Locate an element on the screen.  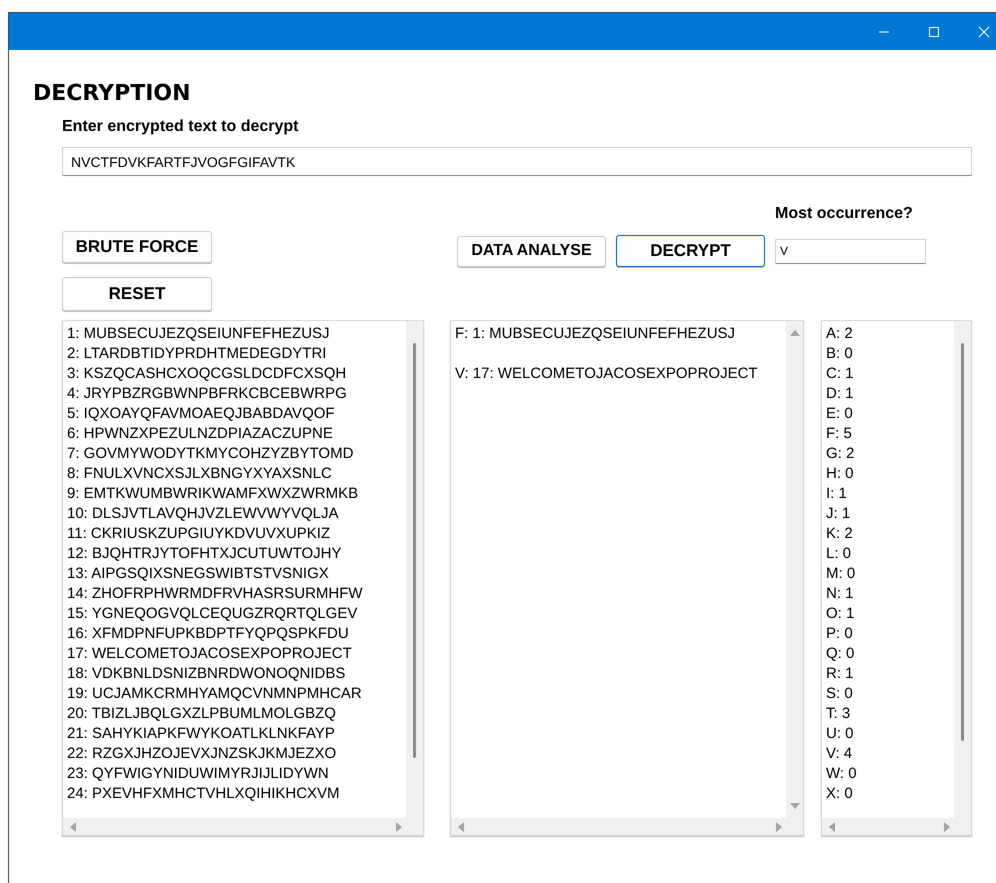
letter-count: B: 0 is located at coordinates (839, 354).